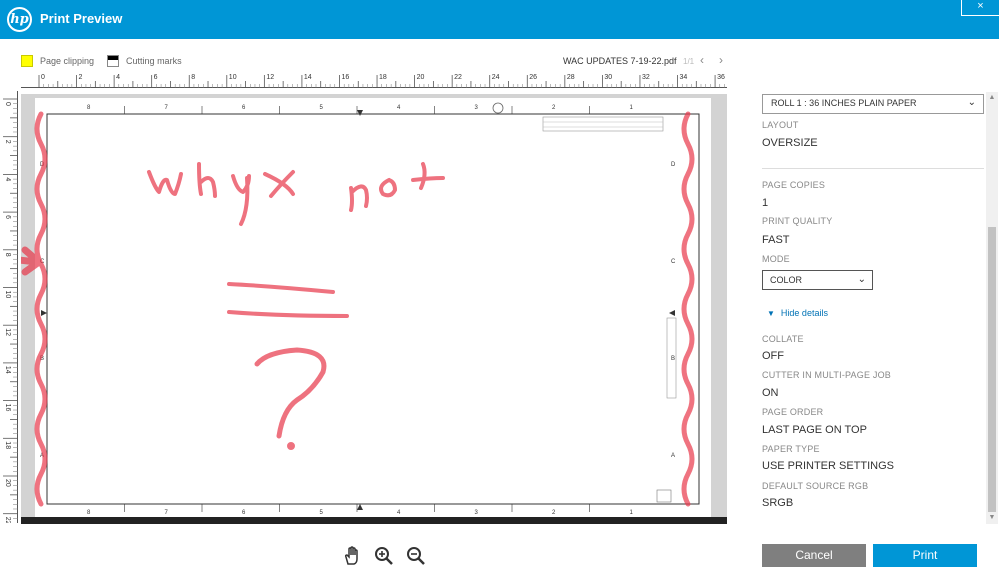  Describe the element at coordinates (992, 369) in the screenshot. I see `scroll-thumb` at that location.